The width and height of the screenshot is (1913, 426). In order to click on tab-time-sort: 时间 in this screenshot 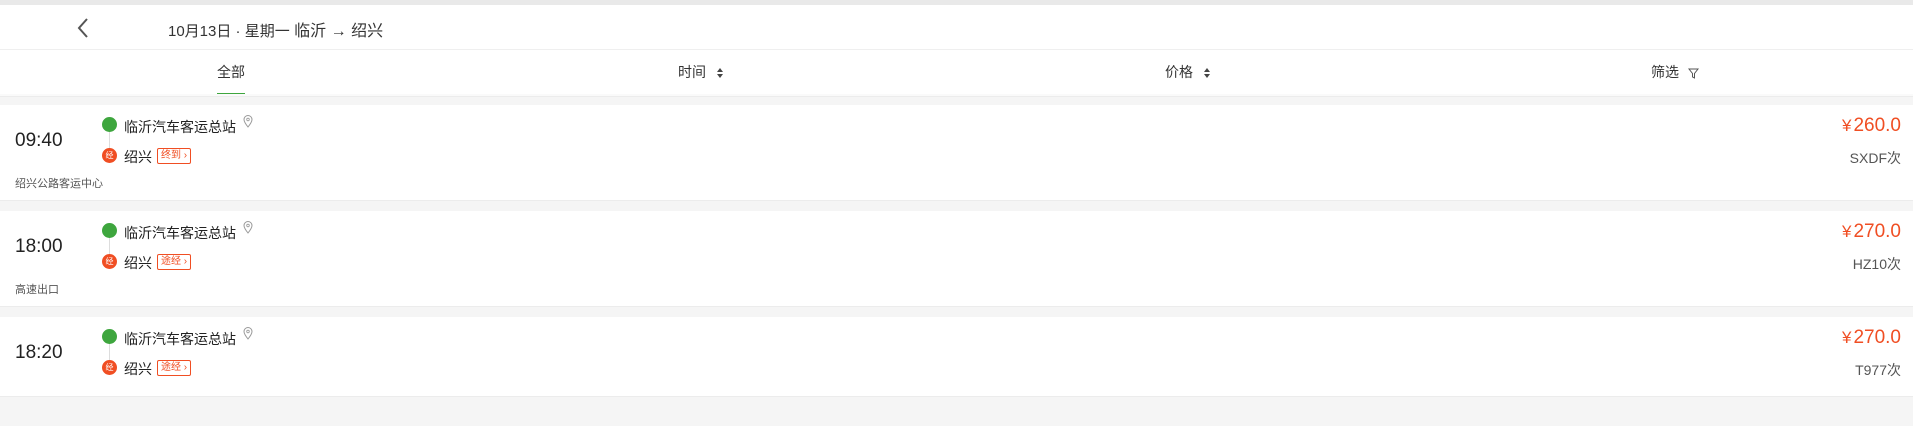, I will do `click(701, 72)`.